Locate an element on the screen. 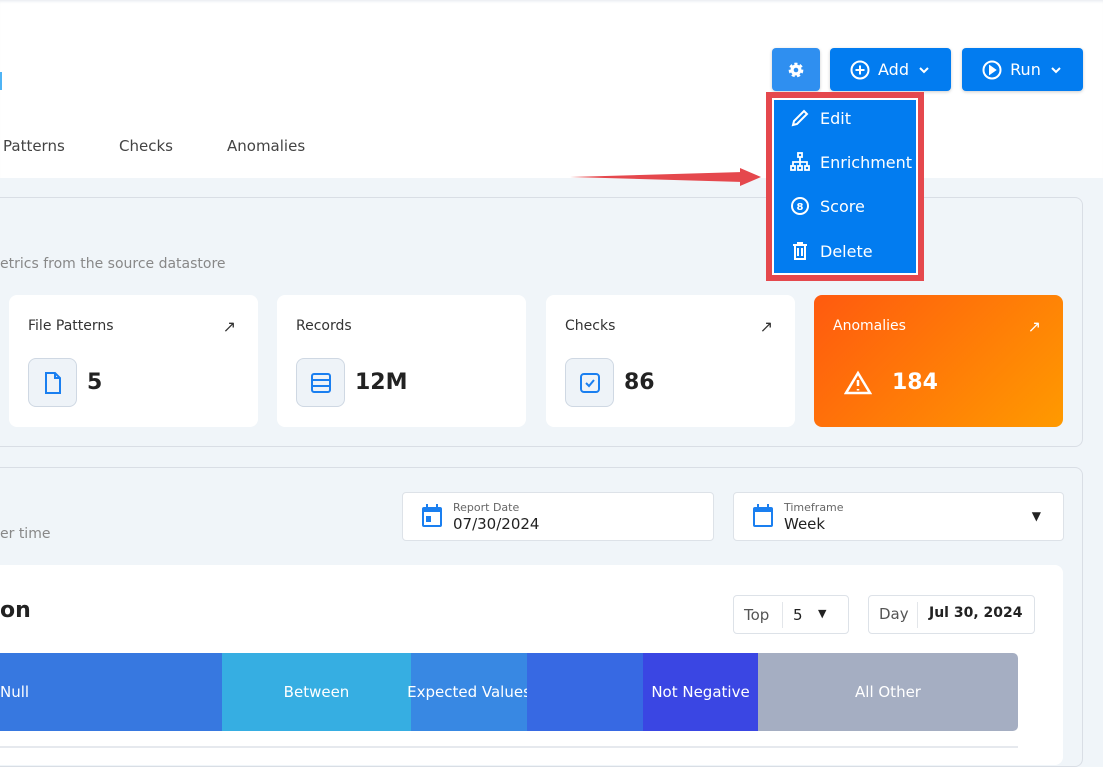 The image size is (1103, 767). warning-icon is located at coordinates (858, 382).